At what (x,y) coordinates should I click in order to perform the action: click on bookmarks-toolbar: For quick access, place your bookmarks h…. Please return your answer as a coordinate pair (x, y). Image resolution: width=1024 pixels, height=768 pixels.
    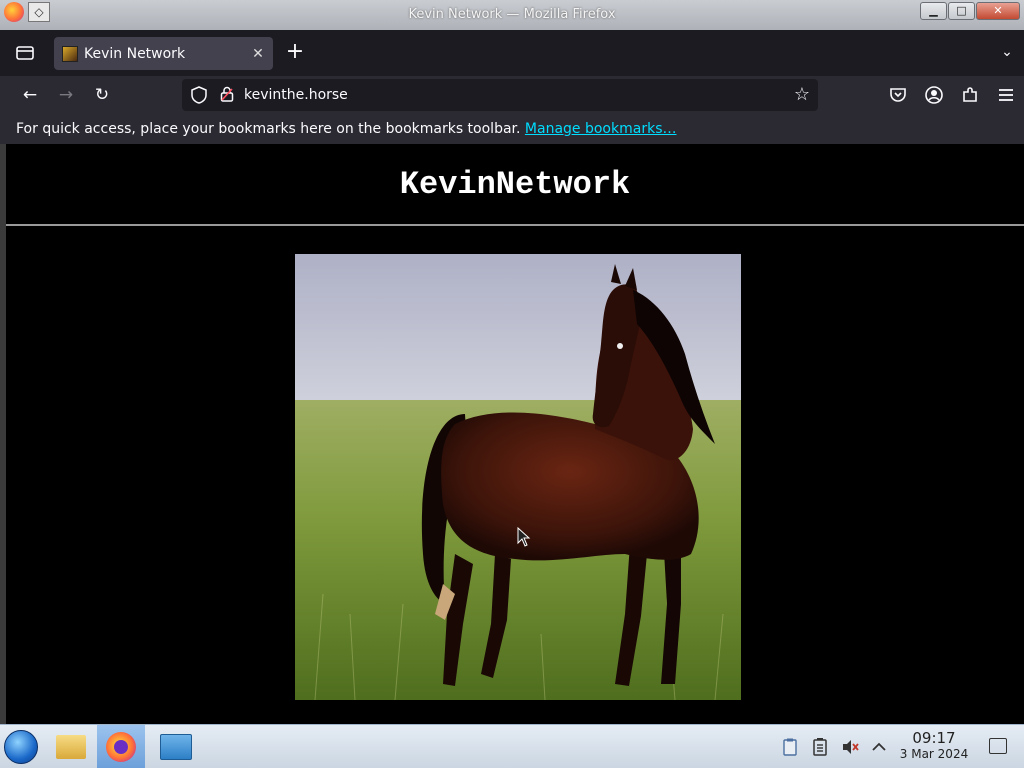
    Looking at the image, I should click on (512, 129).